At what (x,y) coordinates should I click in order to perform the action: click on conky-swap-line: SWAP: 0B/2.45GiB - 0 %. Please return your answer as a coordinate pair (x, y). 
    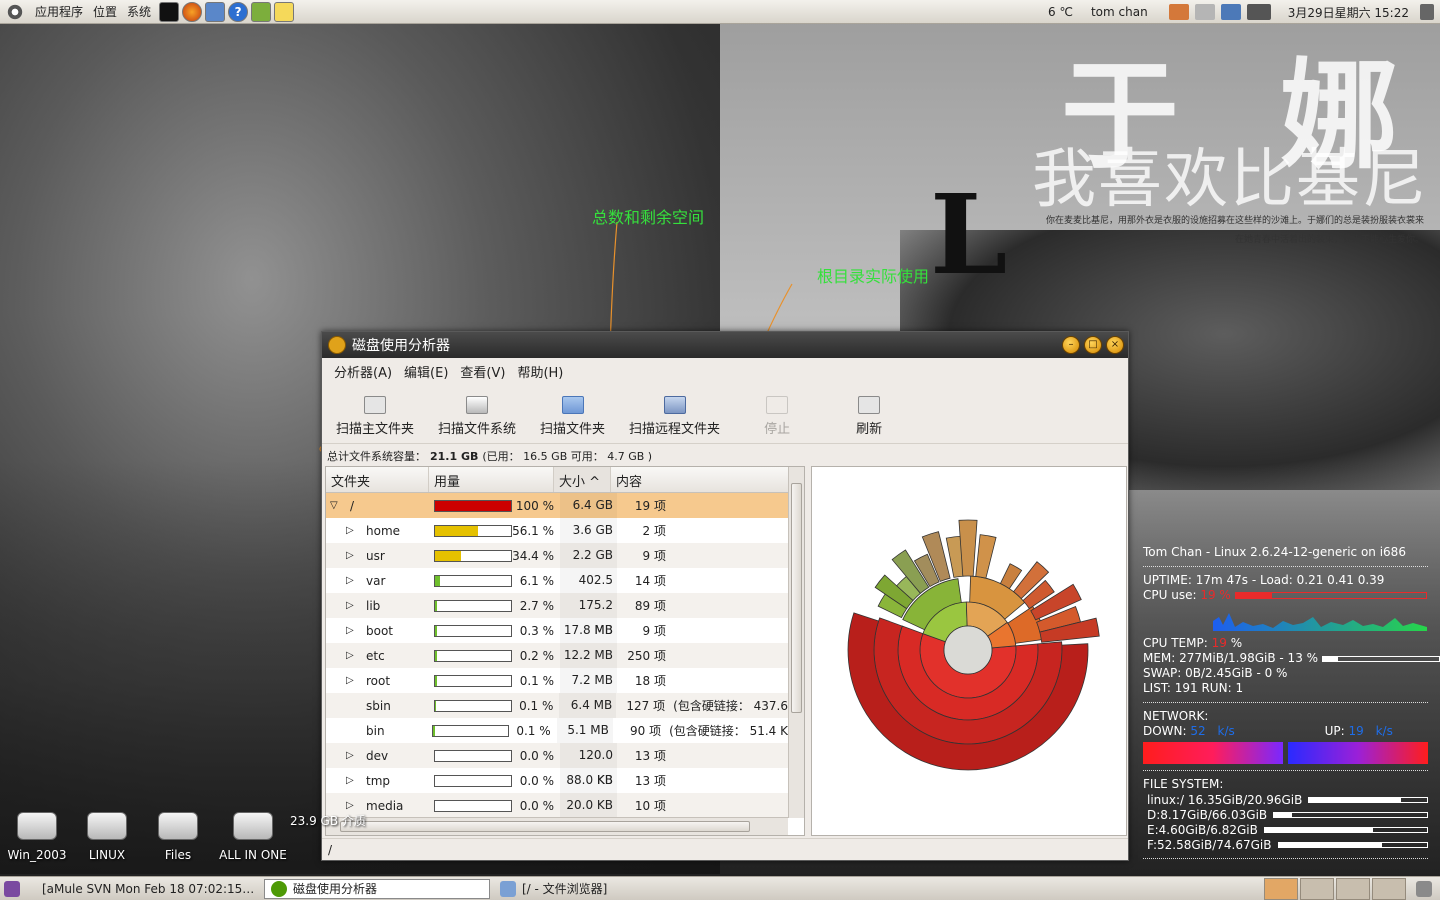
    Looking at the image, I should click on (1285, 673).